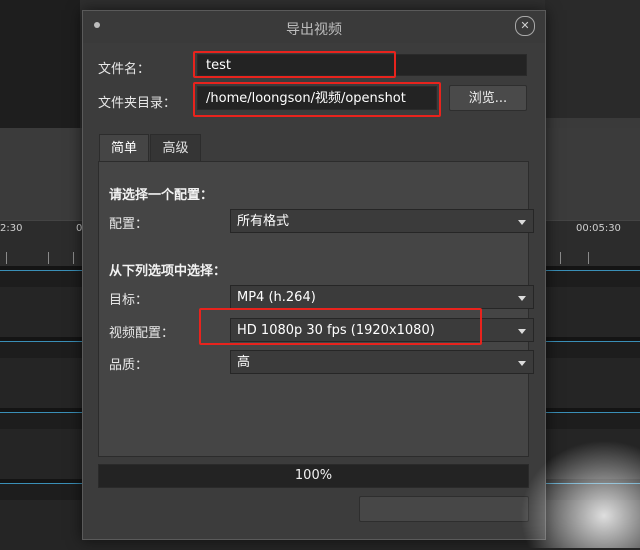 This screenshot has height=550, width=640. Describe the element at coordinates (129, 365) in the screenshot. I see `quality-label: 品质：` at that location.